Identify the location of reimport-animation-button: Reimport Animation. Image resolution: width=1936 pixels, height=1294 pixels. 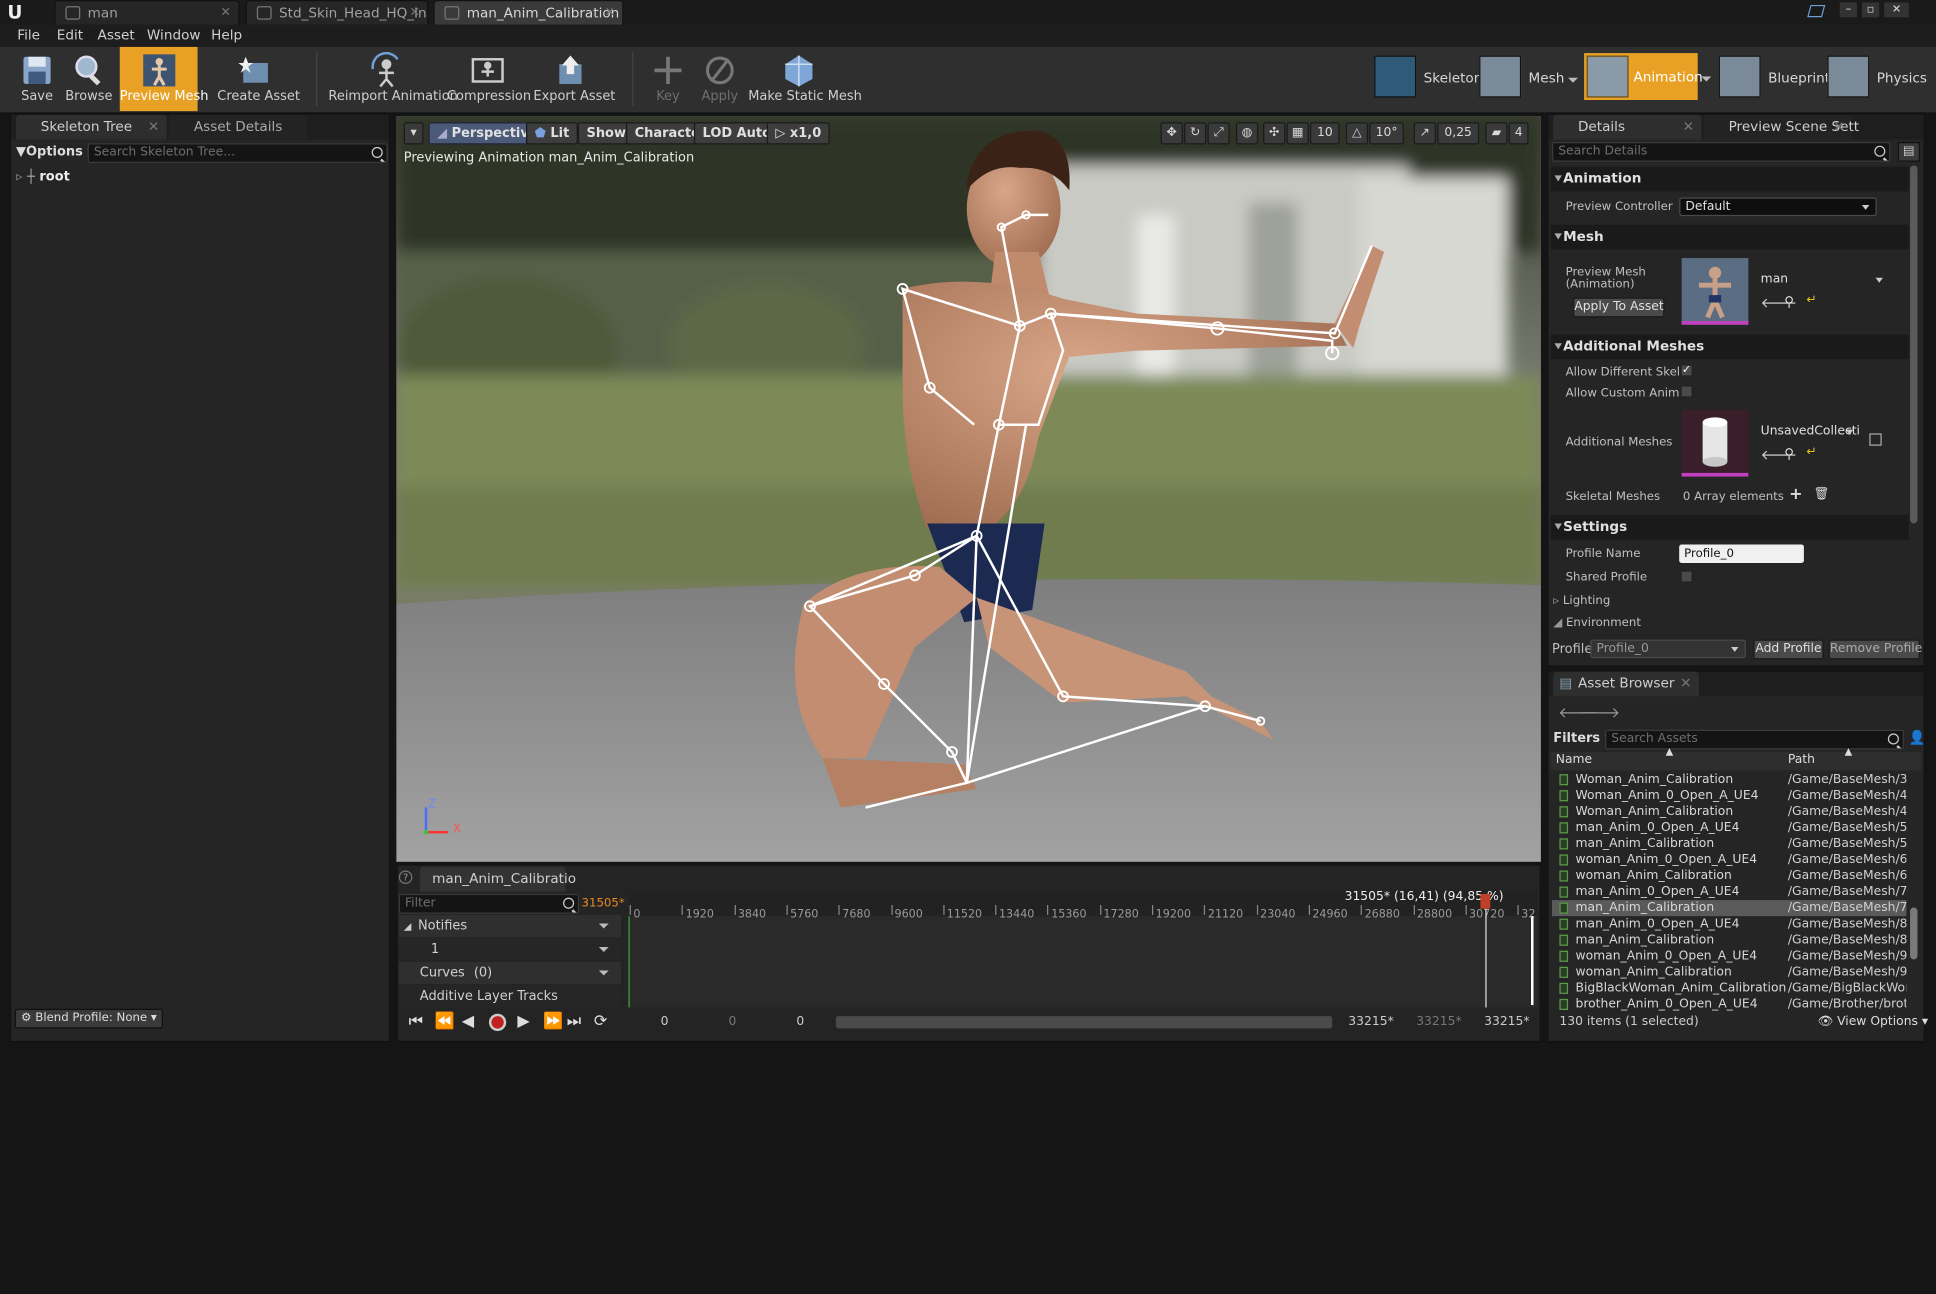
(393, 79).